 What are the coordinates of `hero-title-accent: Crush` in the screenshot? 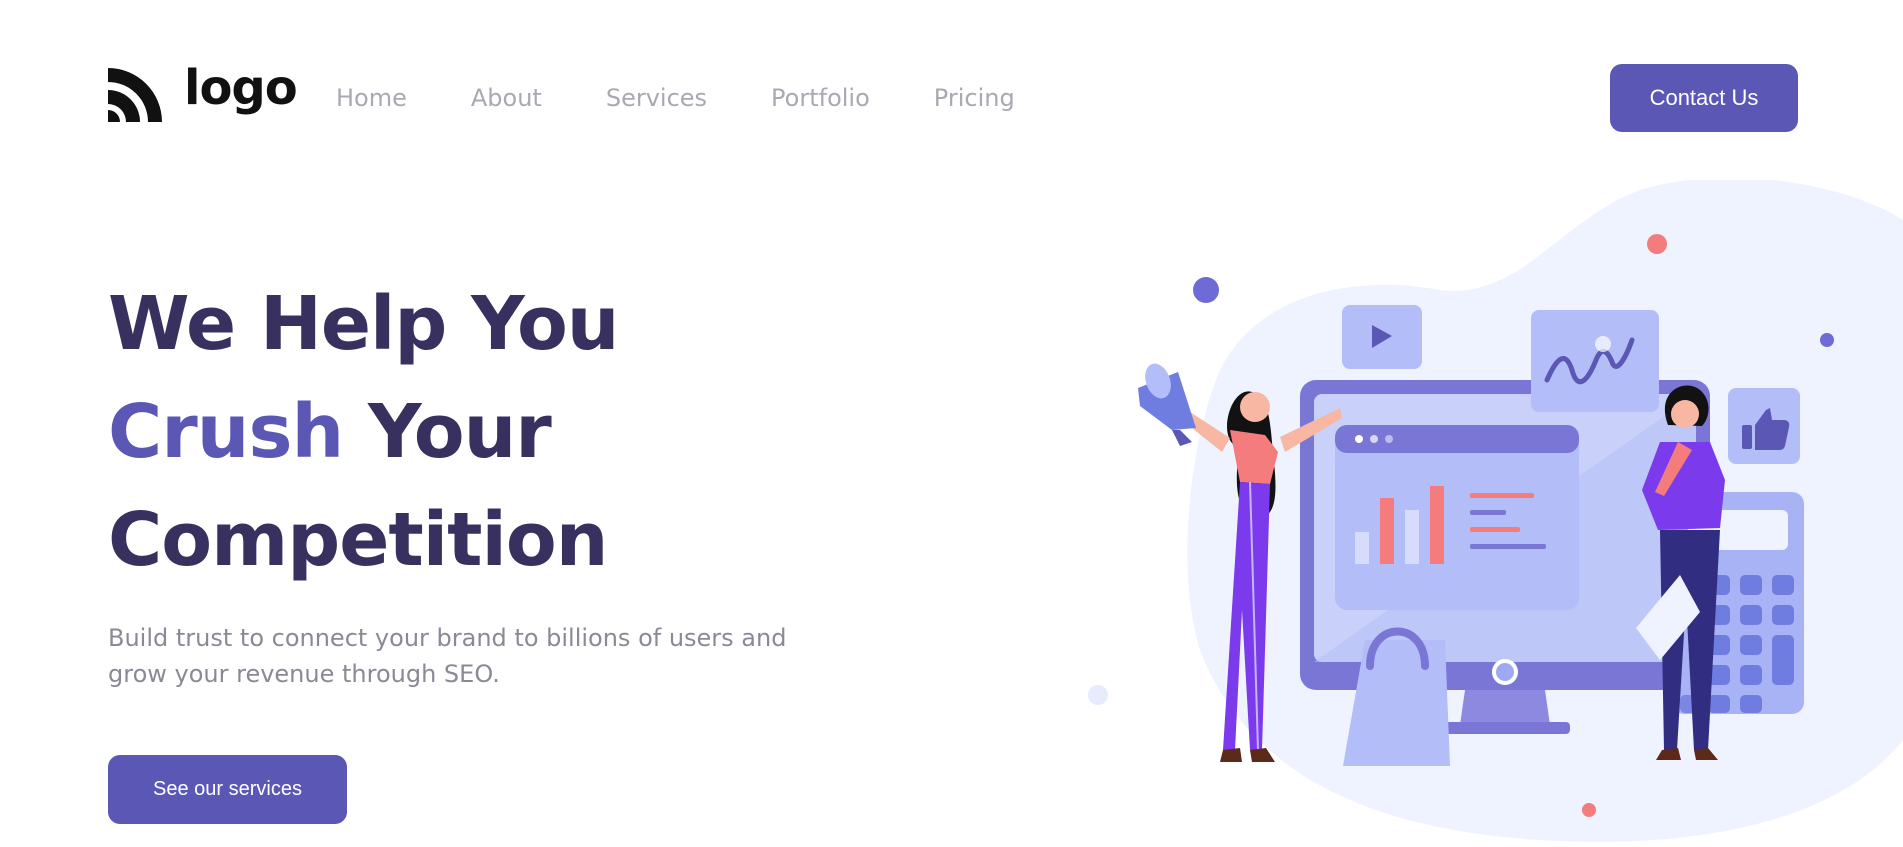 It's located at (226, 432).